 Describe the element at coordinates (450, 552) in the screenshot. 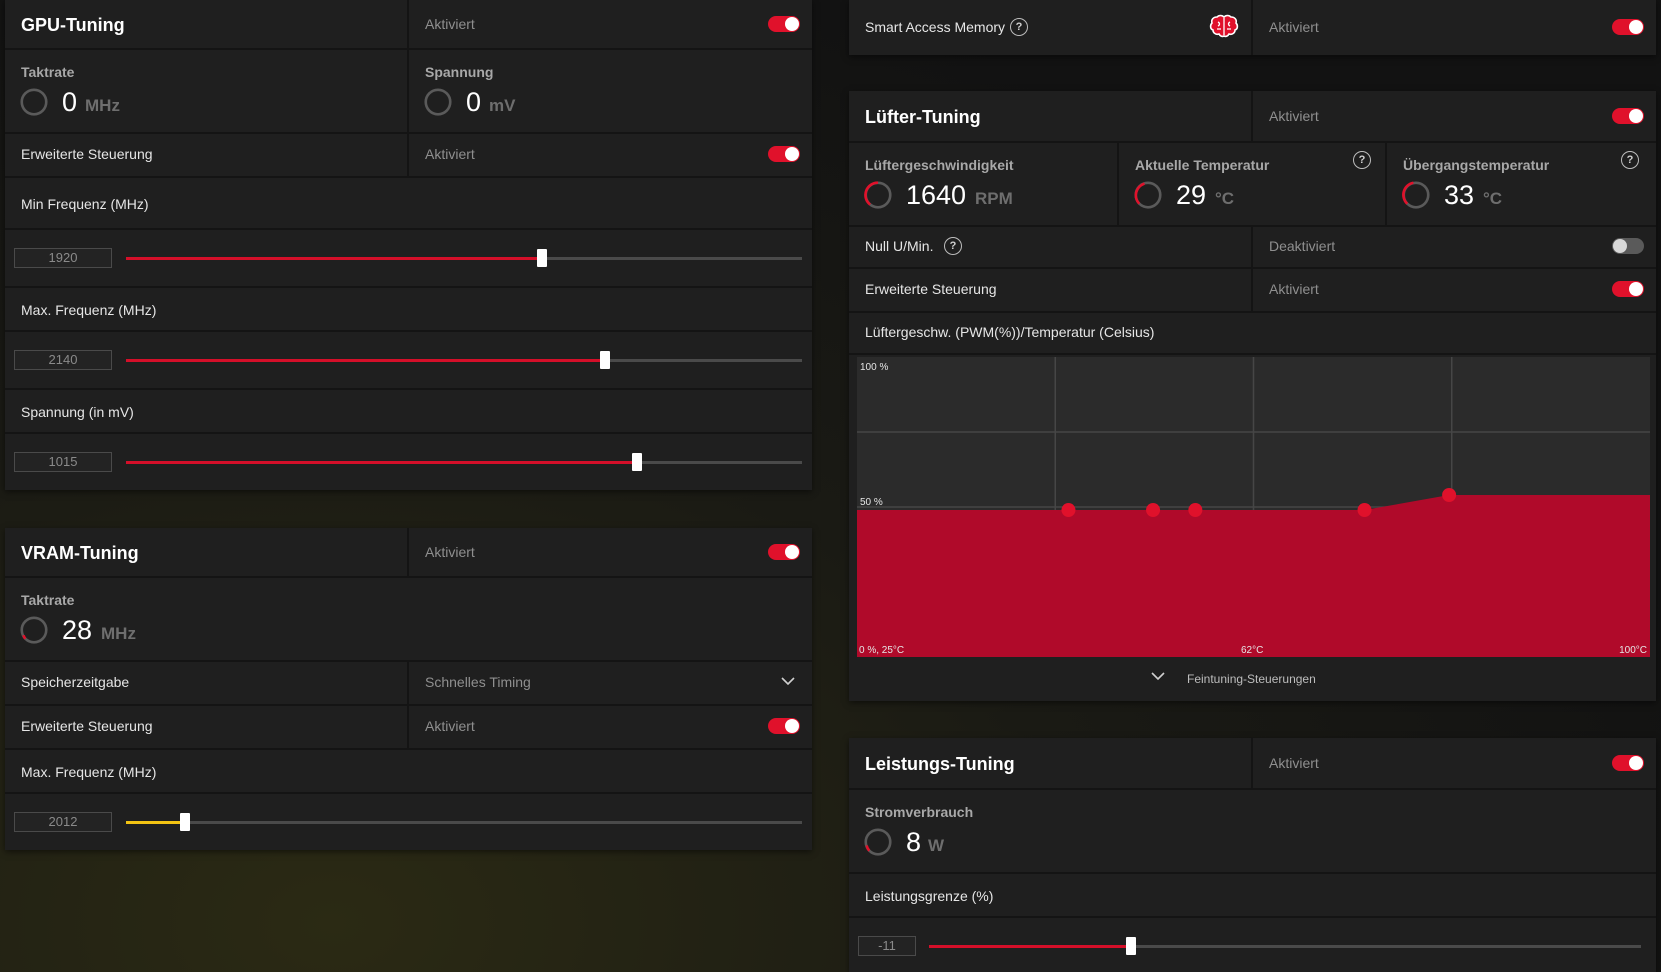

I see `vram-status: Aktiviert` at that location.